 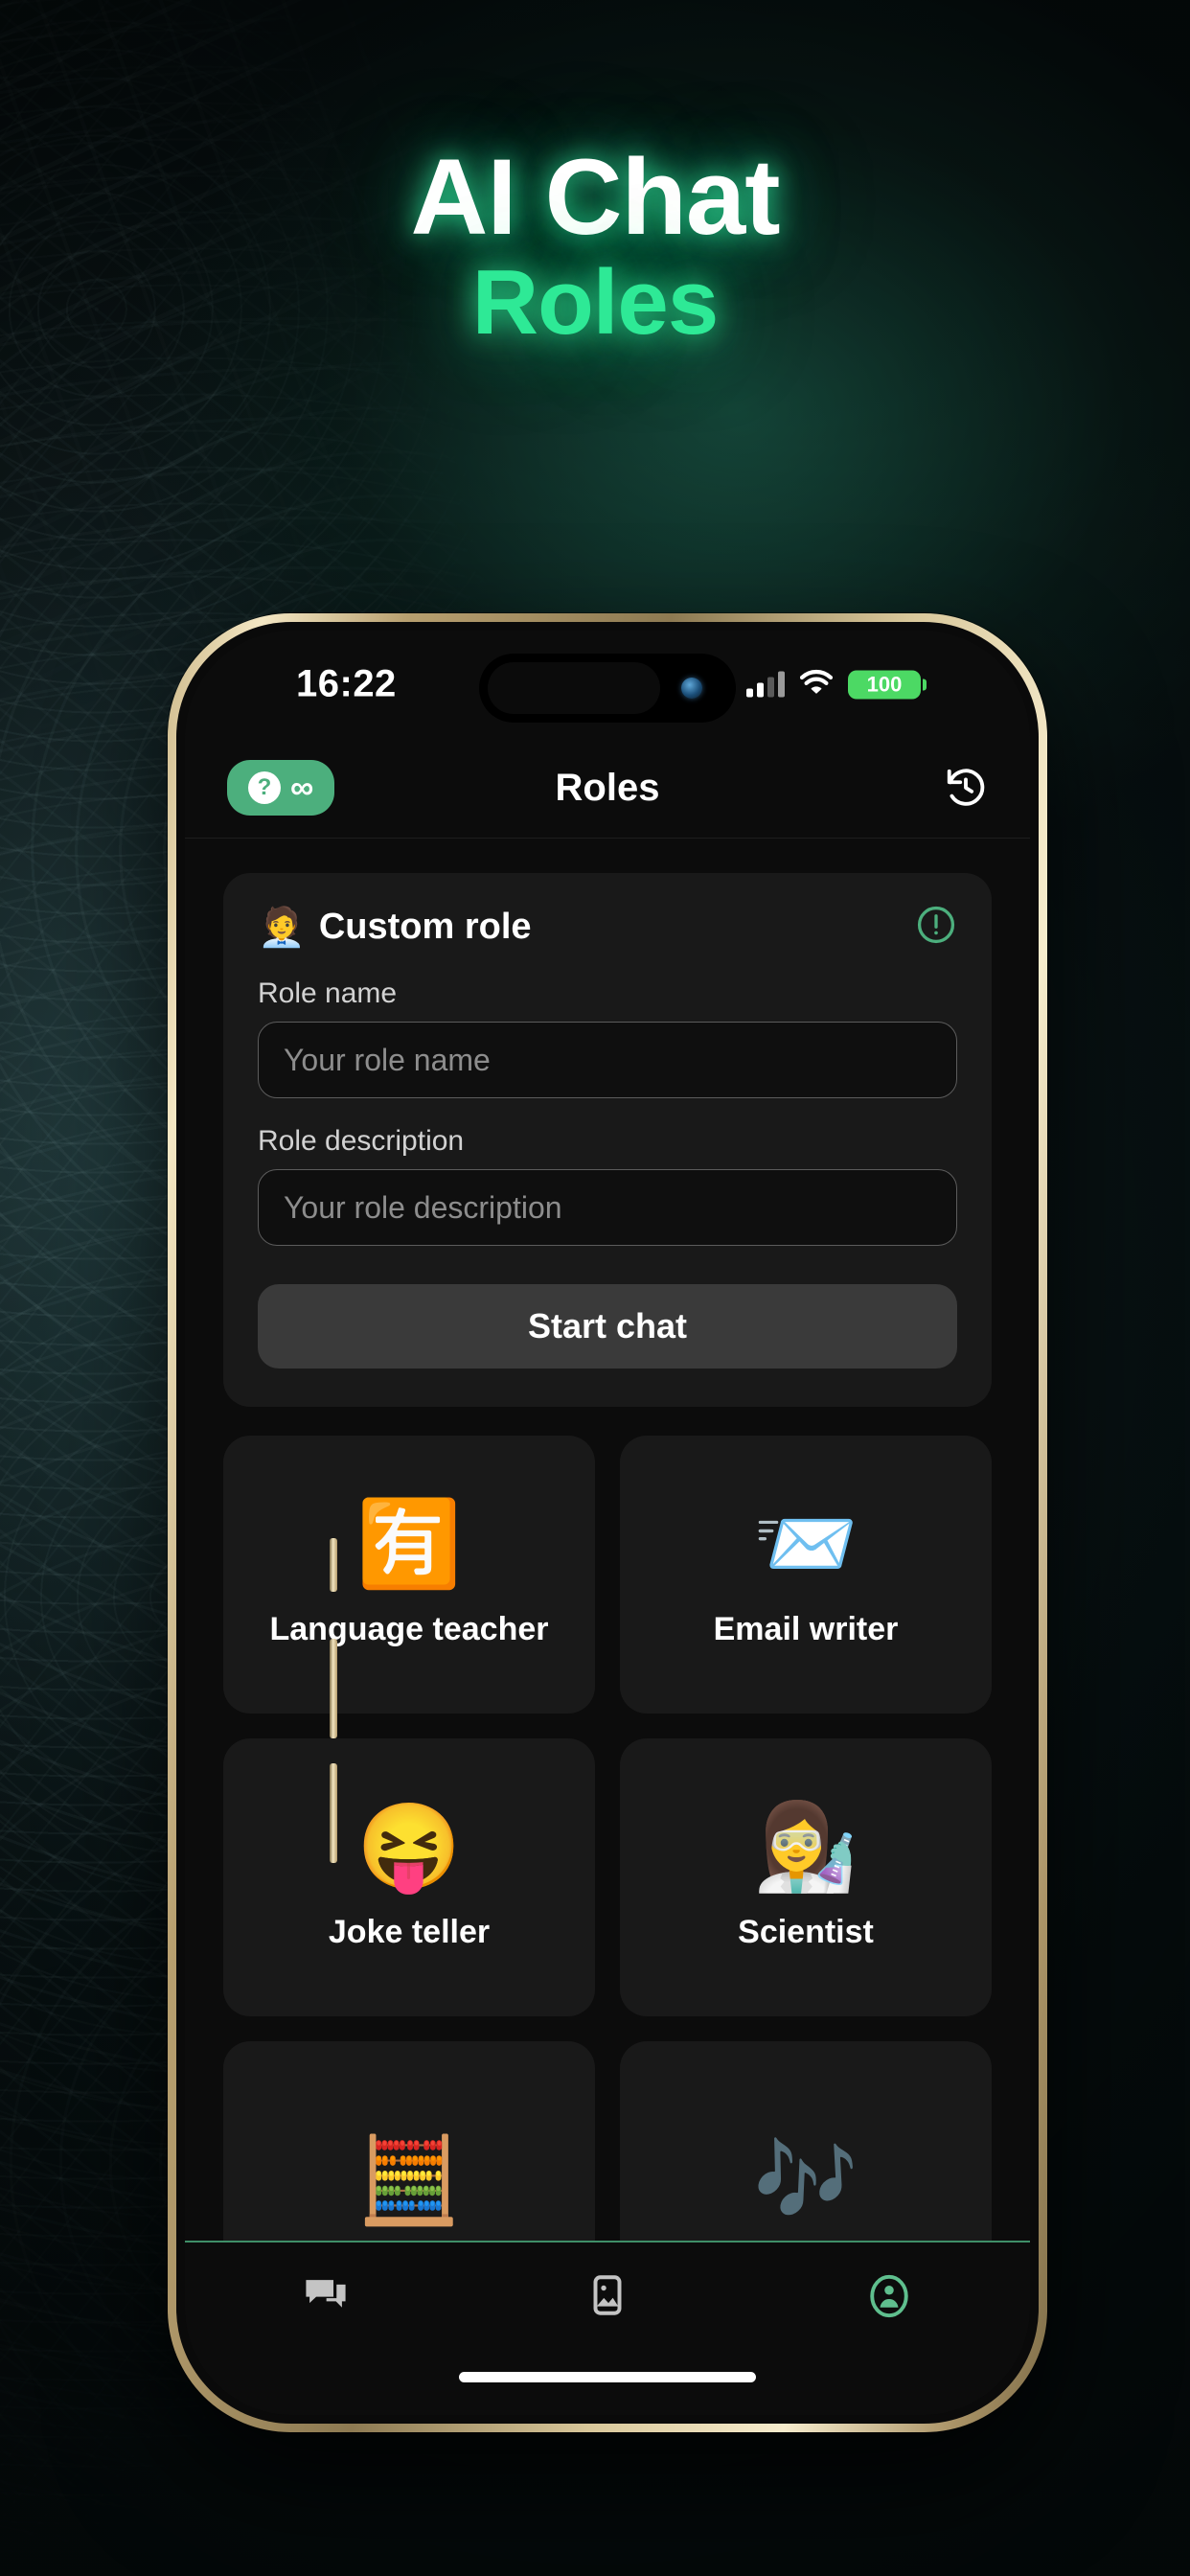 I want to click on japanese-has-button-icon: 🈶, so click(x=409, y=1543).